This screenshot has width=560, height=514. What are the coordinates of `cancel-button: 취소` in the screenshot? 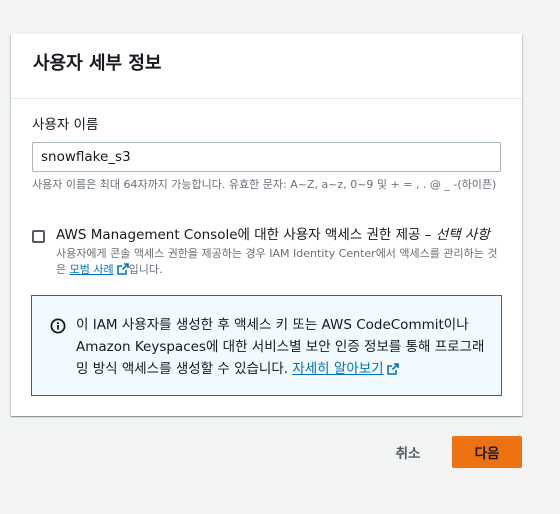 It's located at (408, 452).